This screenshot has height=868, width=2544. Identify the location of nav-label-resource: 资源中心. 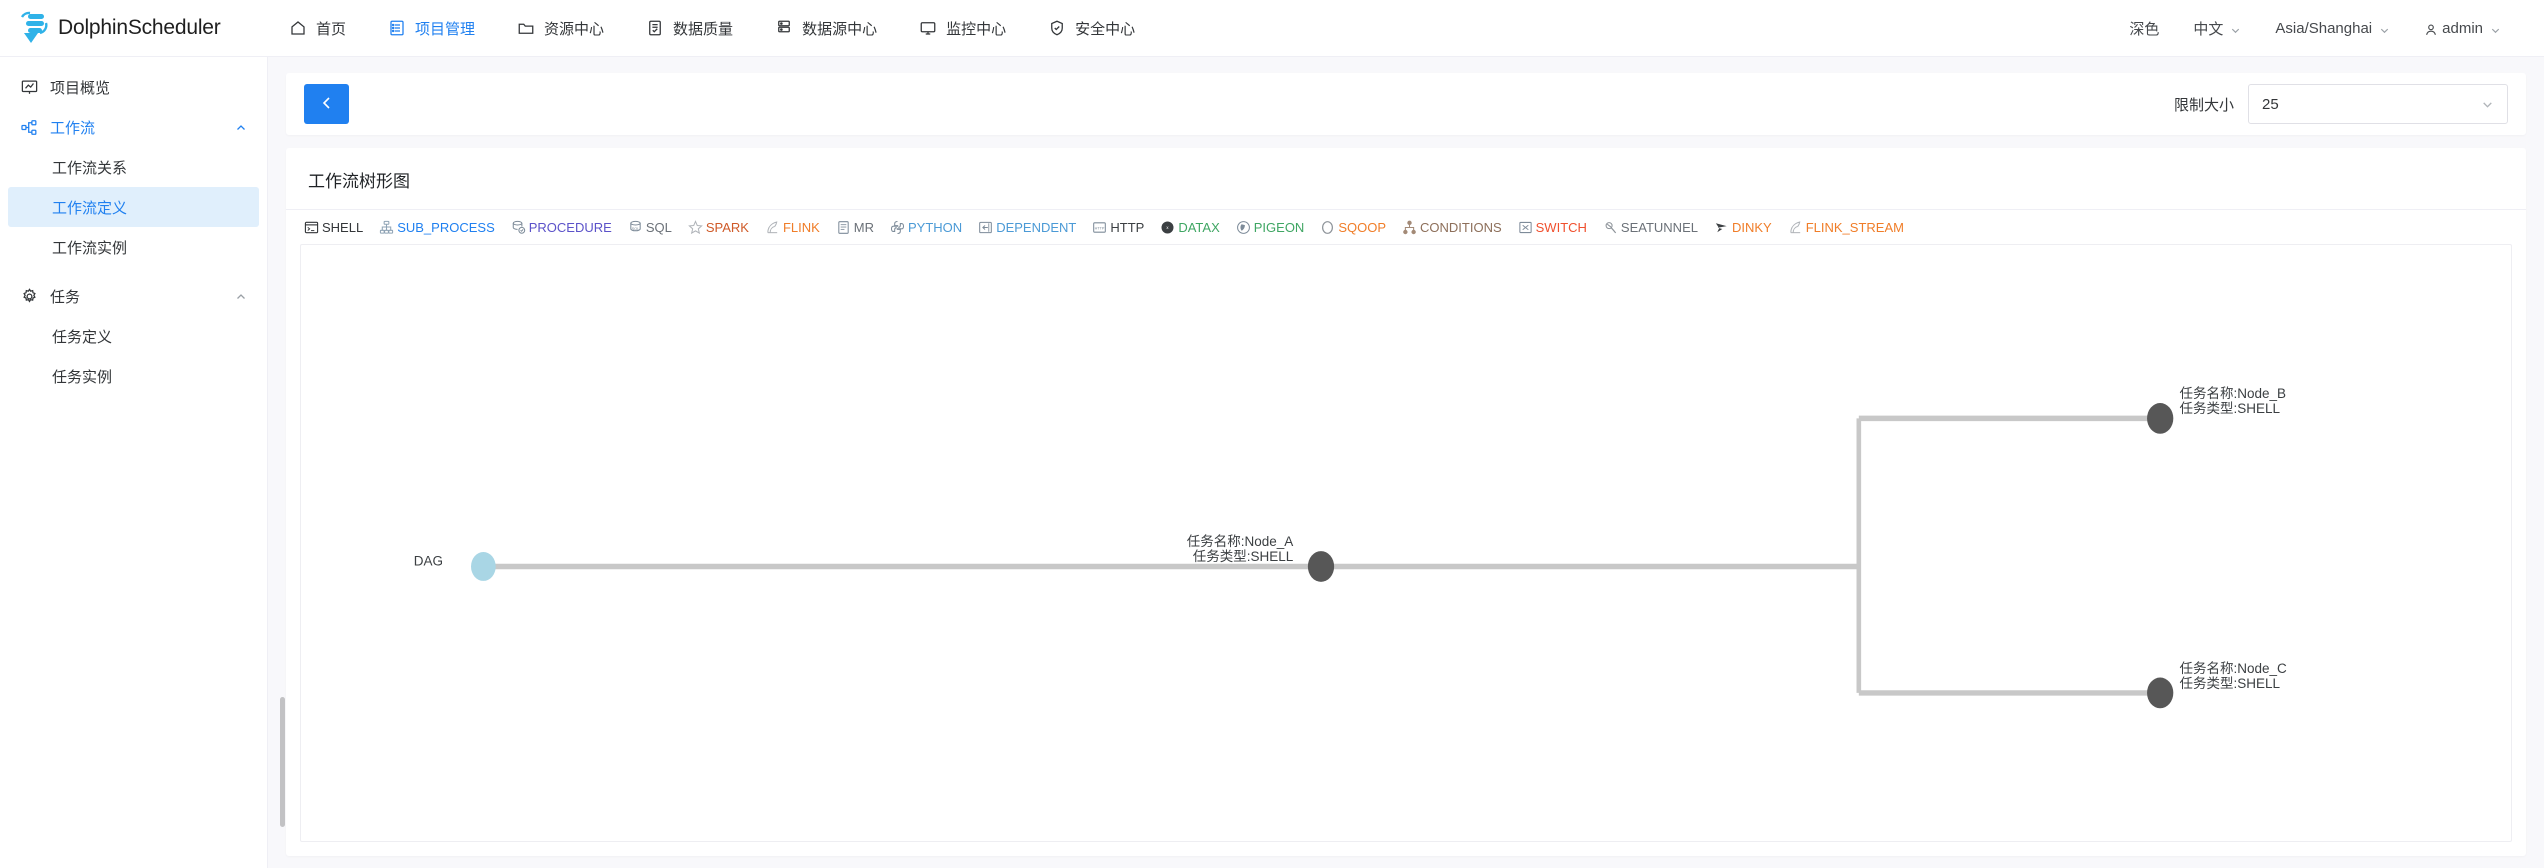
(574, 29).